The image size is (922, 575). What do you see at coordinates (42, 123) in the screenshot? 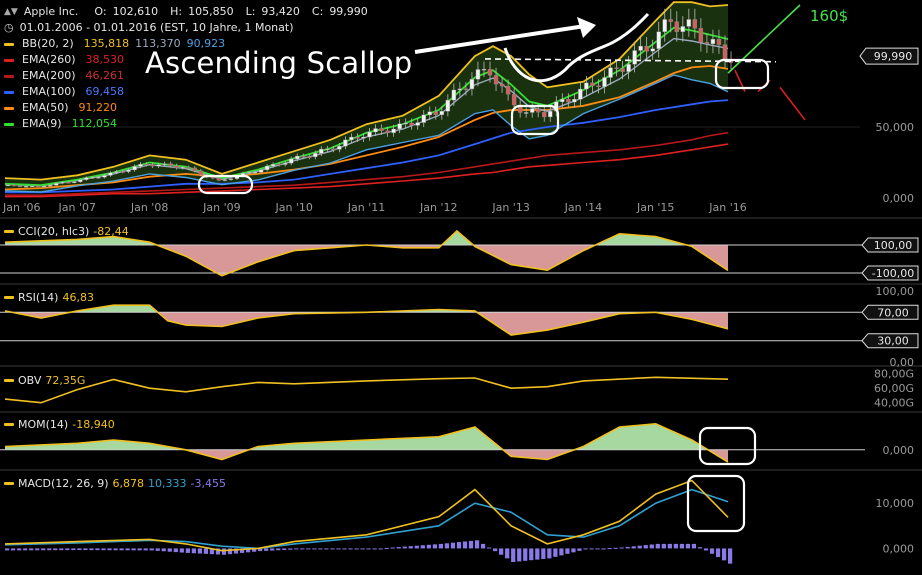
I see `indicator-name: EMA(9)` at bounding box center [42, 123].